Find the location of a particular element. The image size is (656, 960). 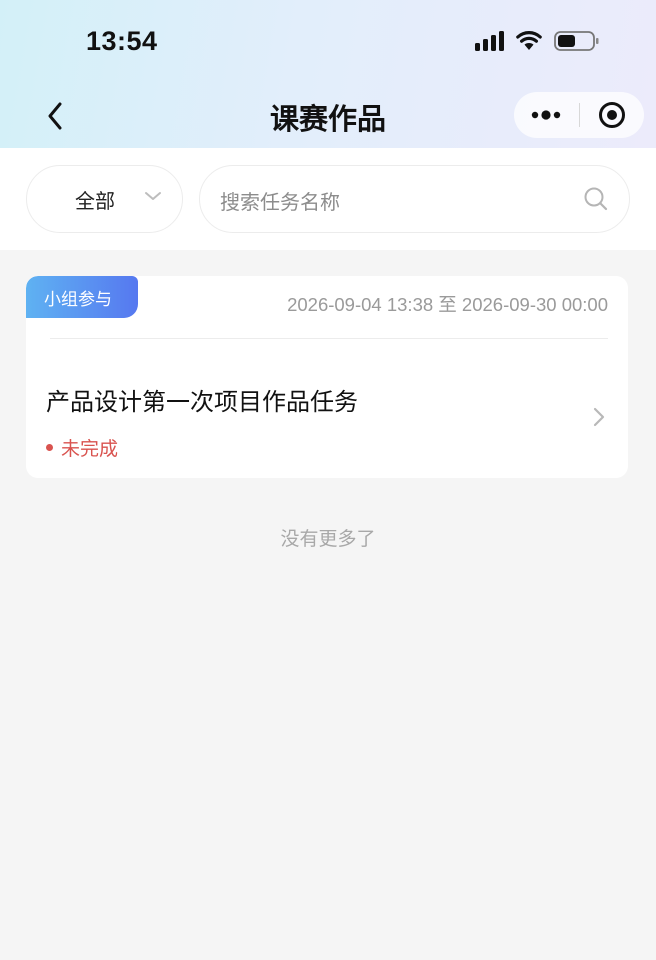

mini-program-capsule is located at coordinates (579, 115).